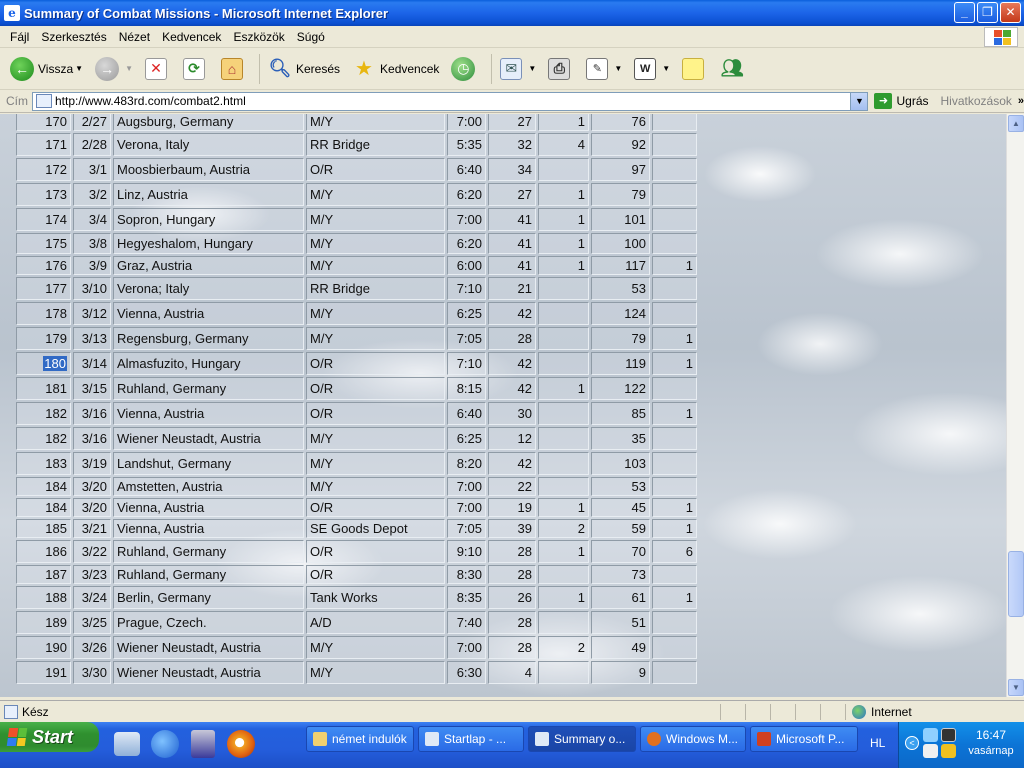 Image resolution: width=1024 pixels, height=768 pixels. Describe the element at coordinates (127, 744) in the screenshot. I see `quicklaunch-desktop` at that location.